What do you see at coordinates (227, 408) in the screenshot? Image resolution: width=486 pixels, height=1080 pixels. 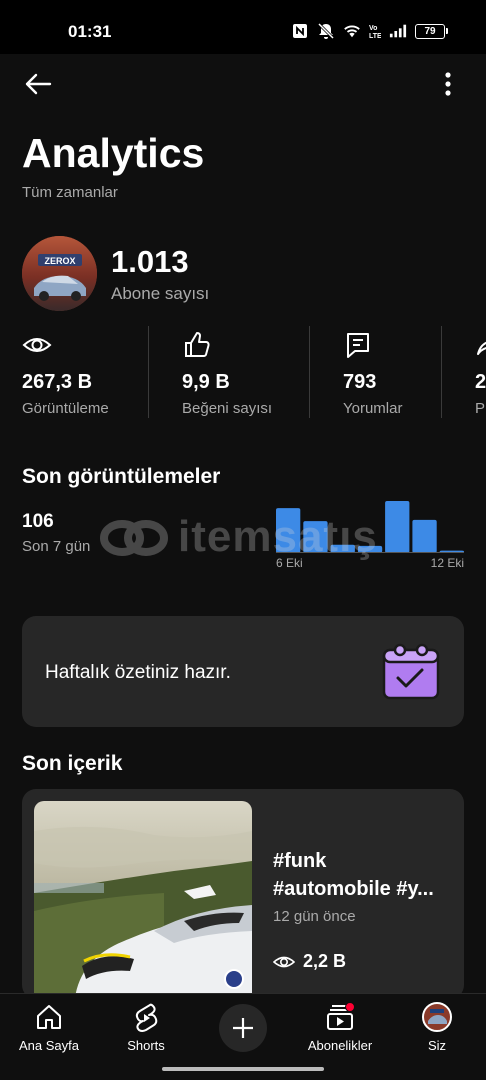 I see `stat-label: Beğeni sayısı` at bounding box center [227, 408].